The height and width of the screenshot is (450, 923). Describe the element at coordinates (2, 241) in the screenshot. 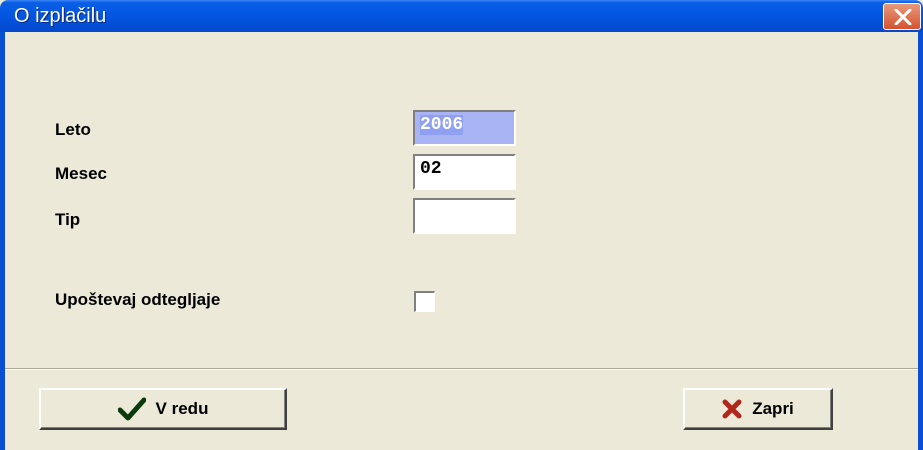

I see `window-frame-left` at that location.